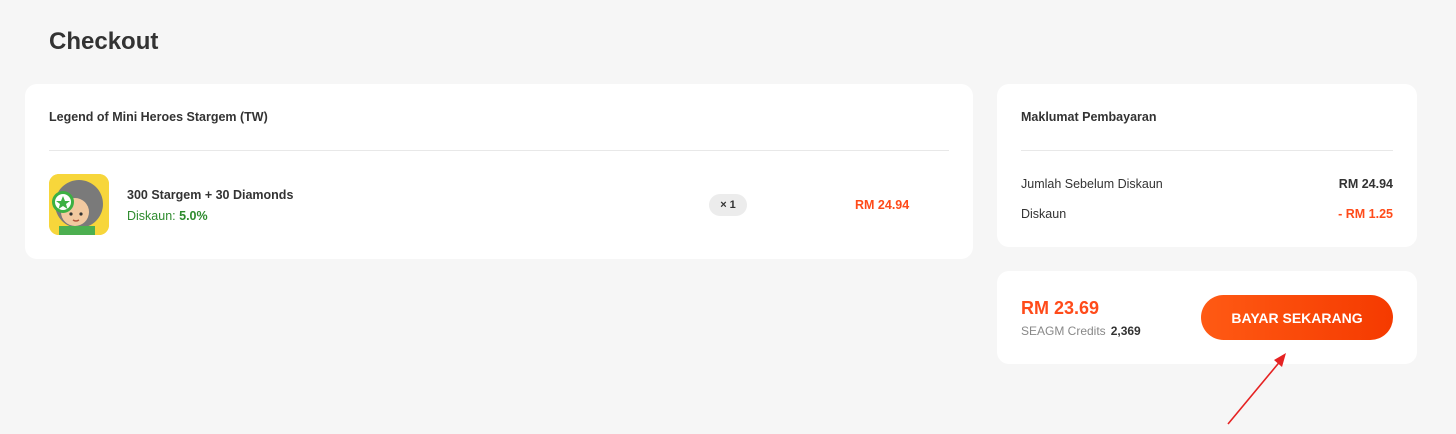 The width and height of the screenshot is (1456, 434). What do you see at coordinates (210, 195) in the screenshot?
I see `product-name: 300 Stargem + 30 Diamonds` at bounding box center [210, 195].